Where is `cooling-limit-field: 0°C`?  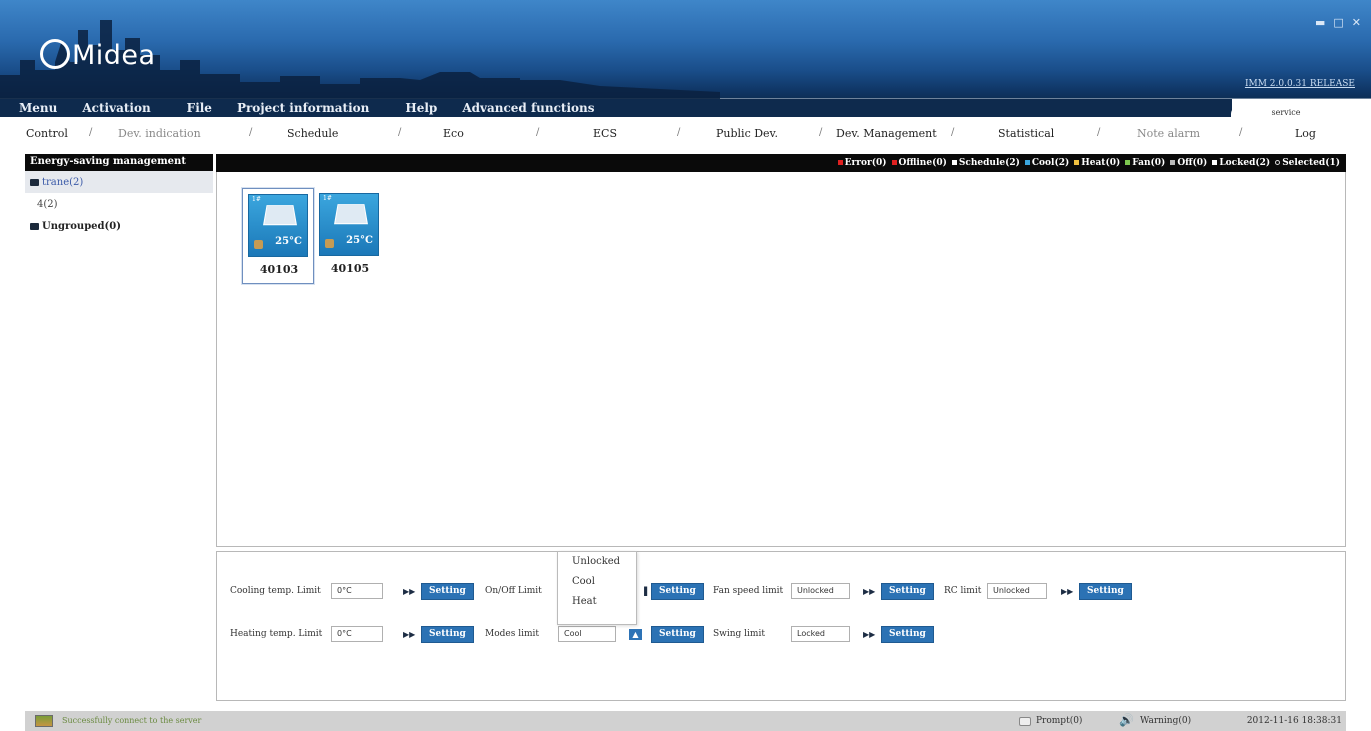
cooling-limit-field: 0°C is located at coordinates (357, 591).